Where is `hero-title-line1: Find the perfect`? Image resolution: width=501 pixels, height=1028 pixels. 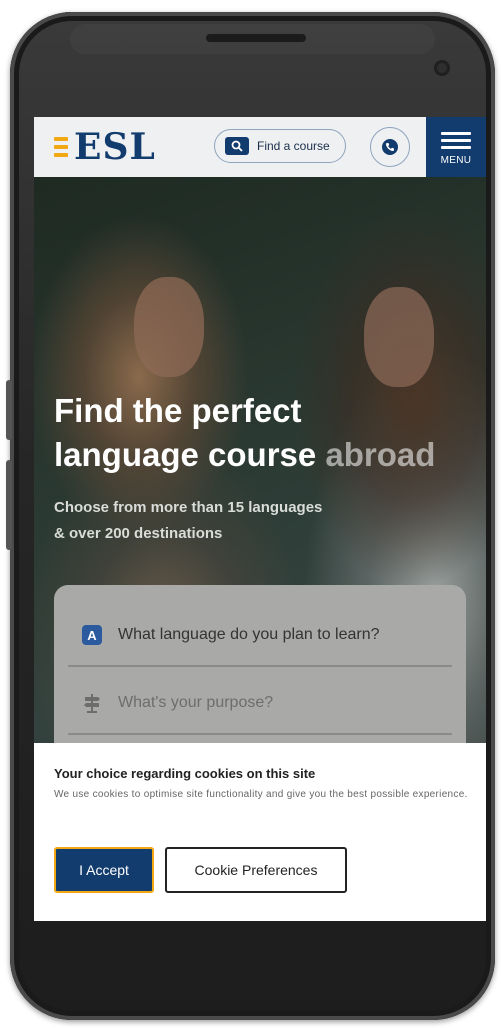 hero-title-line1: Find the perfect is located at coordinates (178, 410).